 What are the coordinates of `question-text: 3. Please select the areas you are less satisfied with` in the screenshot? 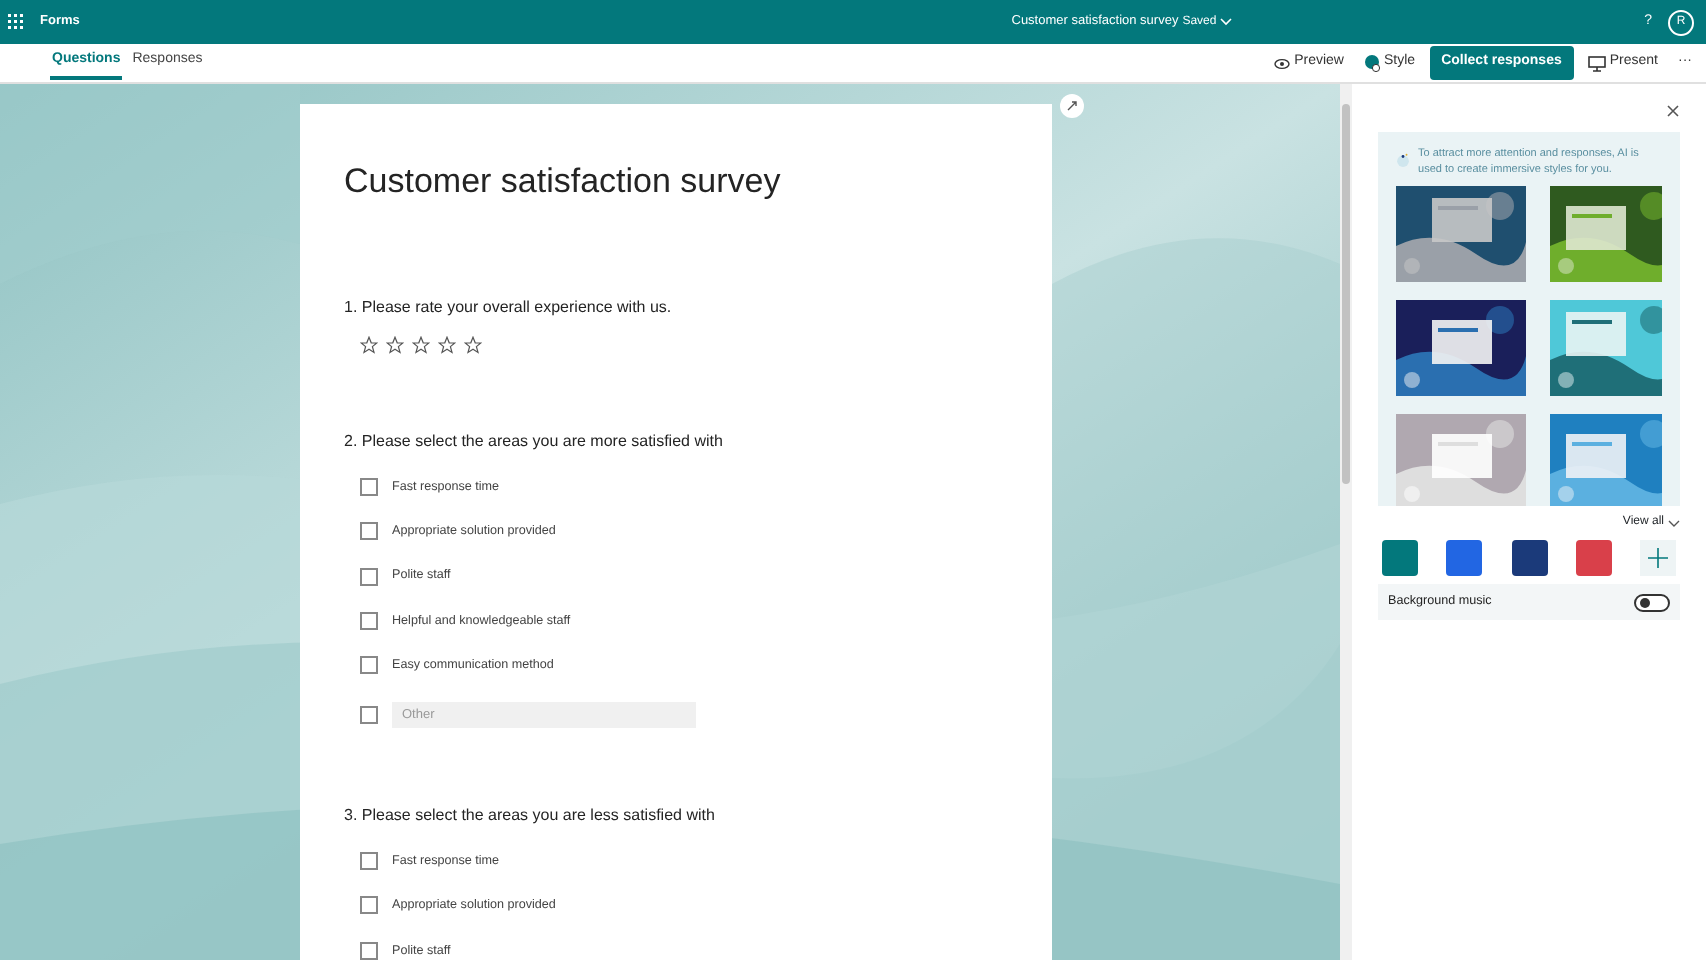 It's located at (529, 815).